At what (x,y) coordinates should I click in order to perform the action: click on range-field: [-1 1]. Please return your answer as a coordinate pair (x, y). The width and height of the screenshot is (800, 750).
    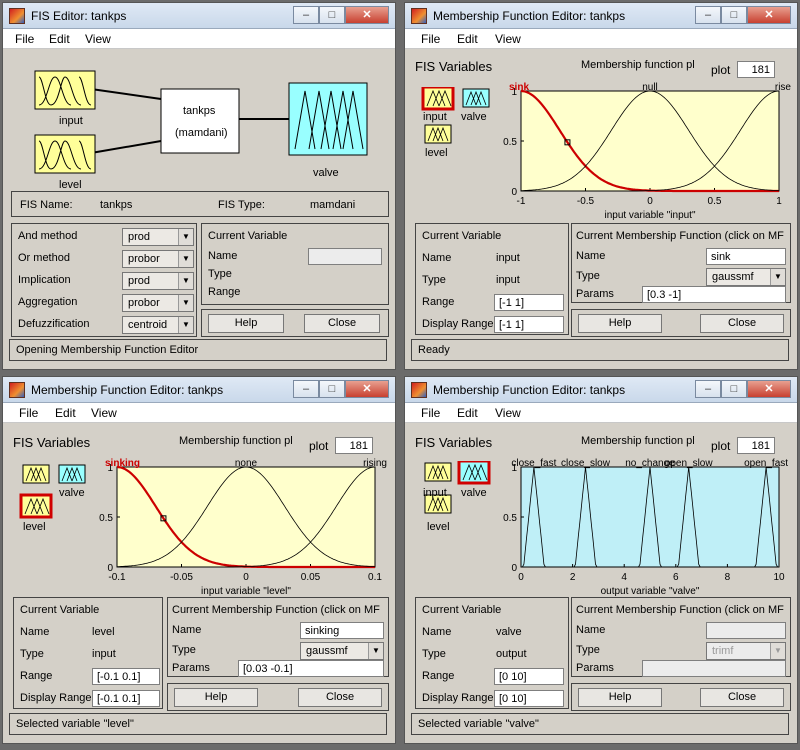
    Looking at the image, I should click on (529, 302).